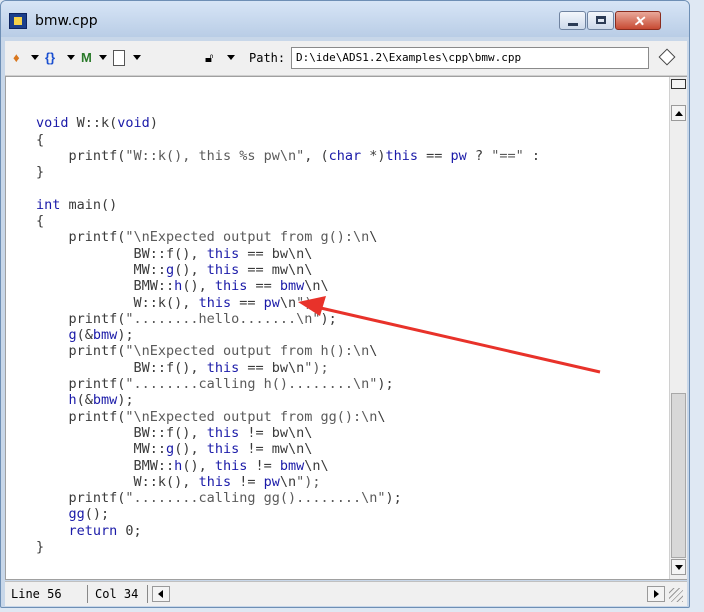 The width and height of the screenshot is (704, 612). What do you see at coordinates (288, 514) in the screenshot?
I see `code-line: gg();` at bounding box center [288, 514].